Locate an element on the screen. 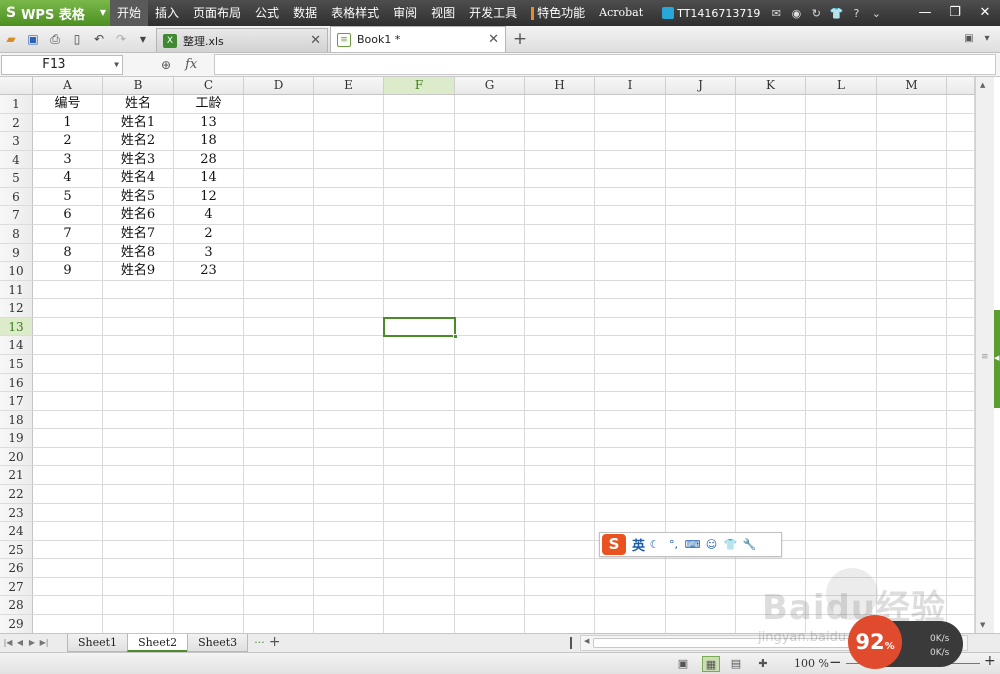  cell-h22 is located at coordinates (560, 494).